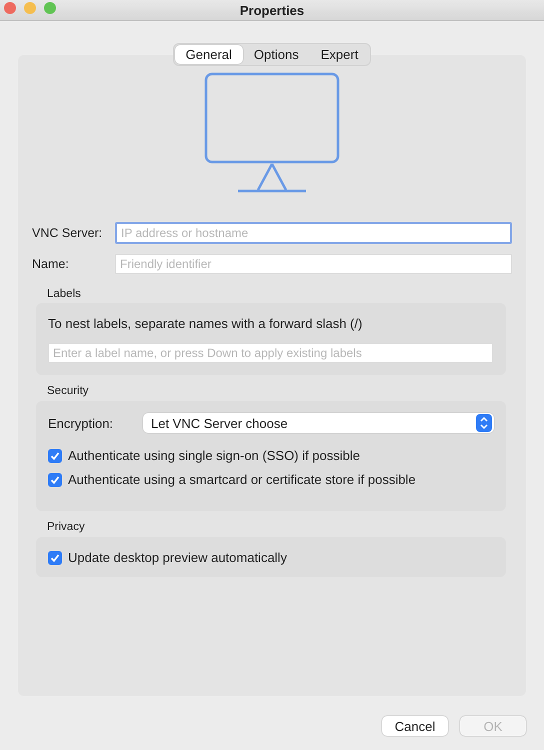 The height and width of the screenshot is (750, 544). I want to click on encryption-label: Encryption:, so click(81, 423).